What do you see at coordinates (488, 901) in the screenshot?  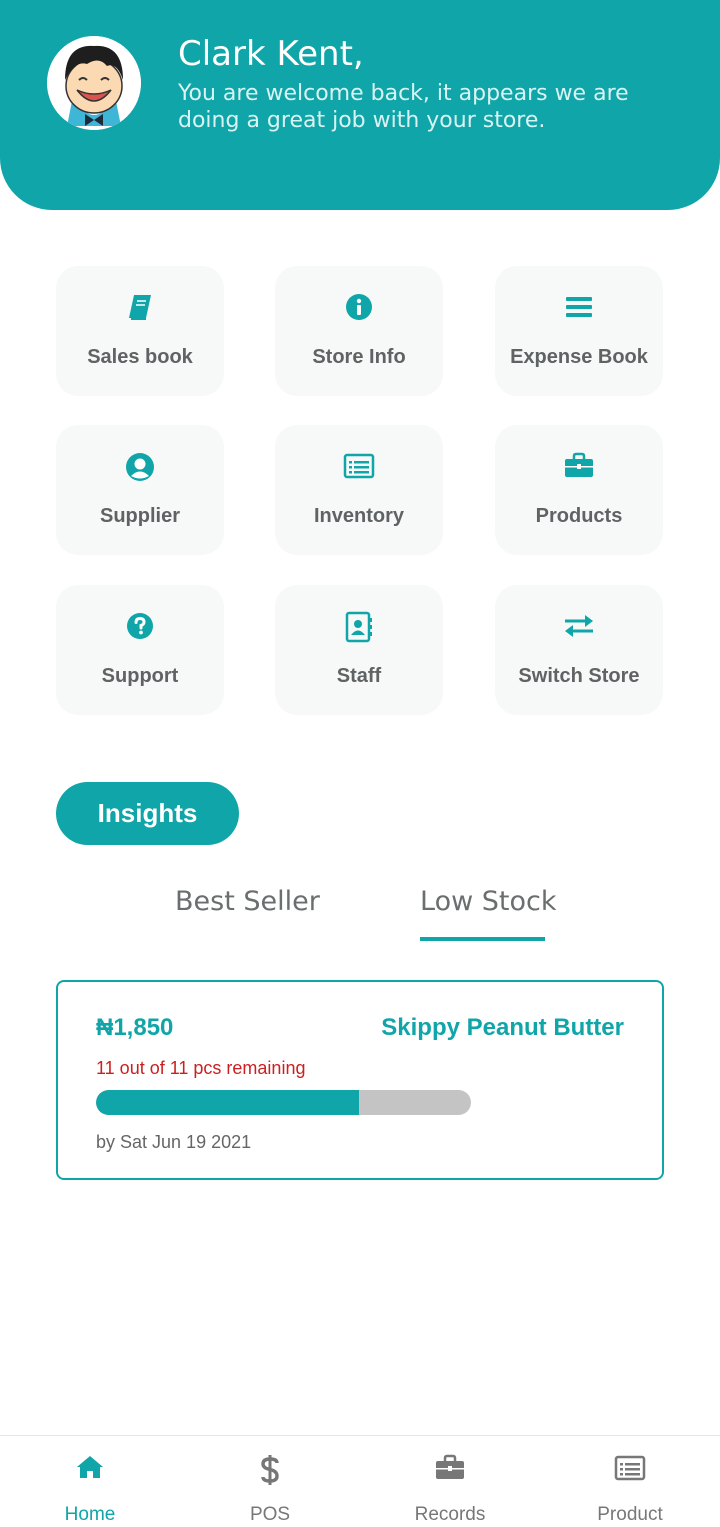 I see `tab-low-stock: Low Stock` at bounding box center [488, 901].